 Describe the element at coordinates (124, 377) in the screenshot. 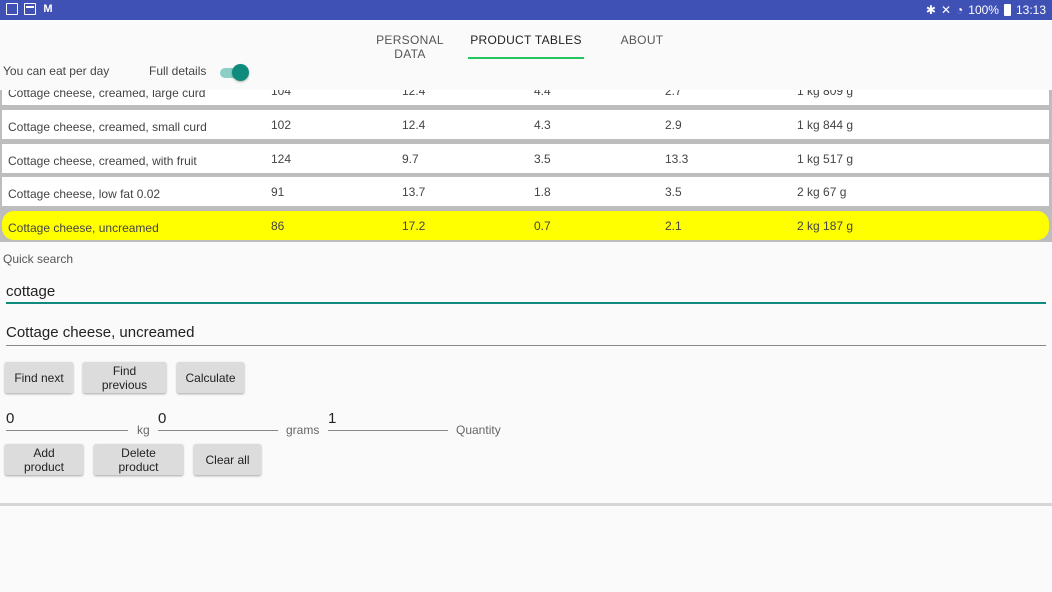

I see `find-previous-button: Find previous` at that location.